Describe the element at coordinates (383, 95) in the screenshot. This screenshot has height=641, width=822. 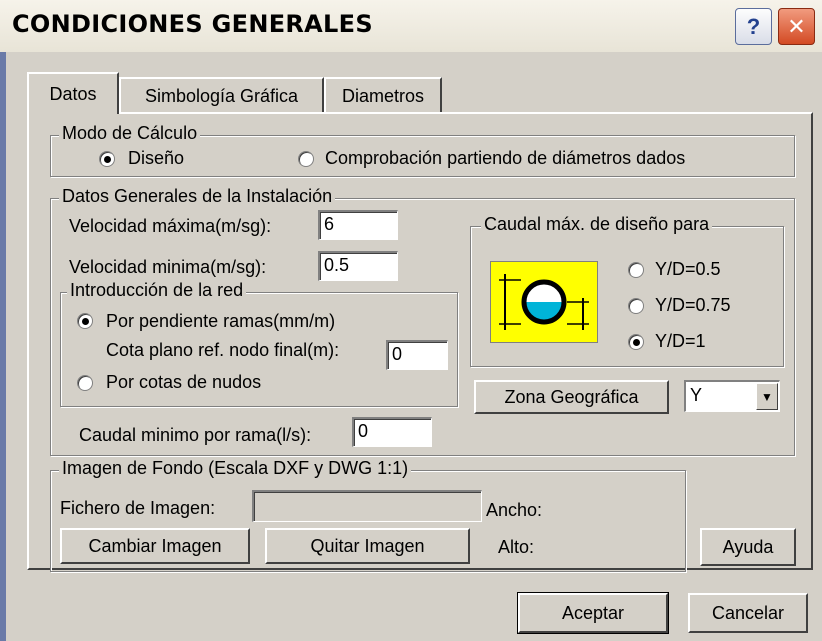
I see `tab-diametros: Diametros` at that location.